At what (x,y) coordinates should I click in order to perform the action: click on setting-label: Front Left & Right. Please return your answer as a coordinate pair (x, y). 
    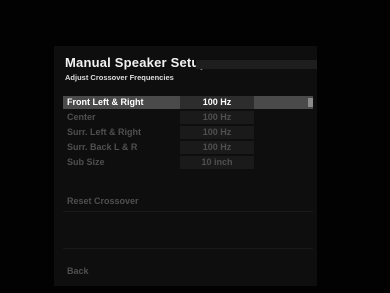
    Looking at the image, I should click on (105, 102).